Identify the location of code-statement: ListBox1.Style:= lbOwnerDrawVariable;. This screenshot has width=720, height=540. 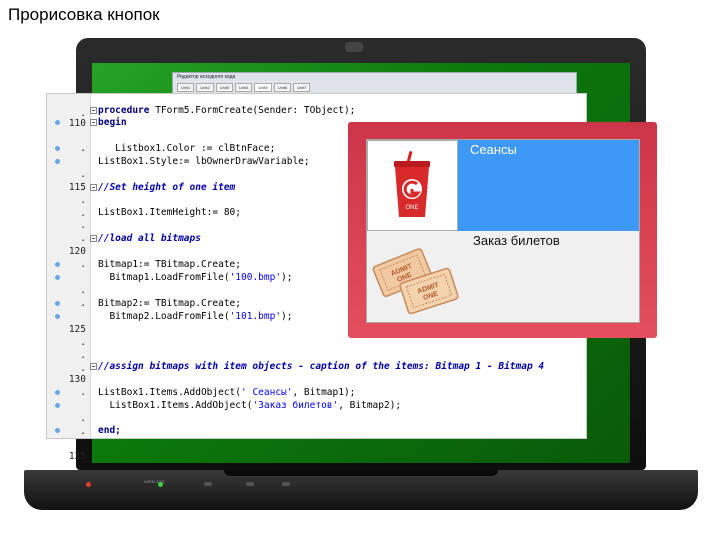
(204, 161).